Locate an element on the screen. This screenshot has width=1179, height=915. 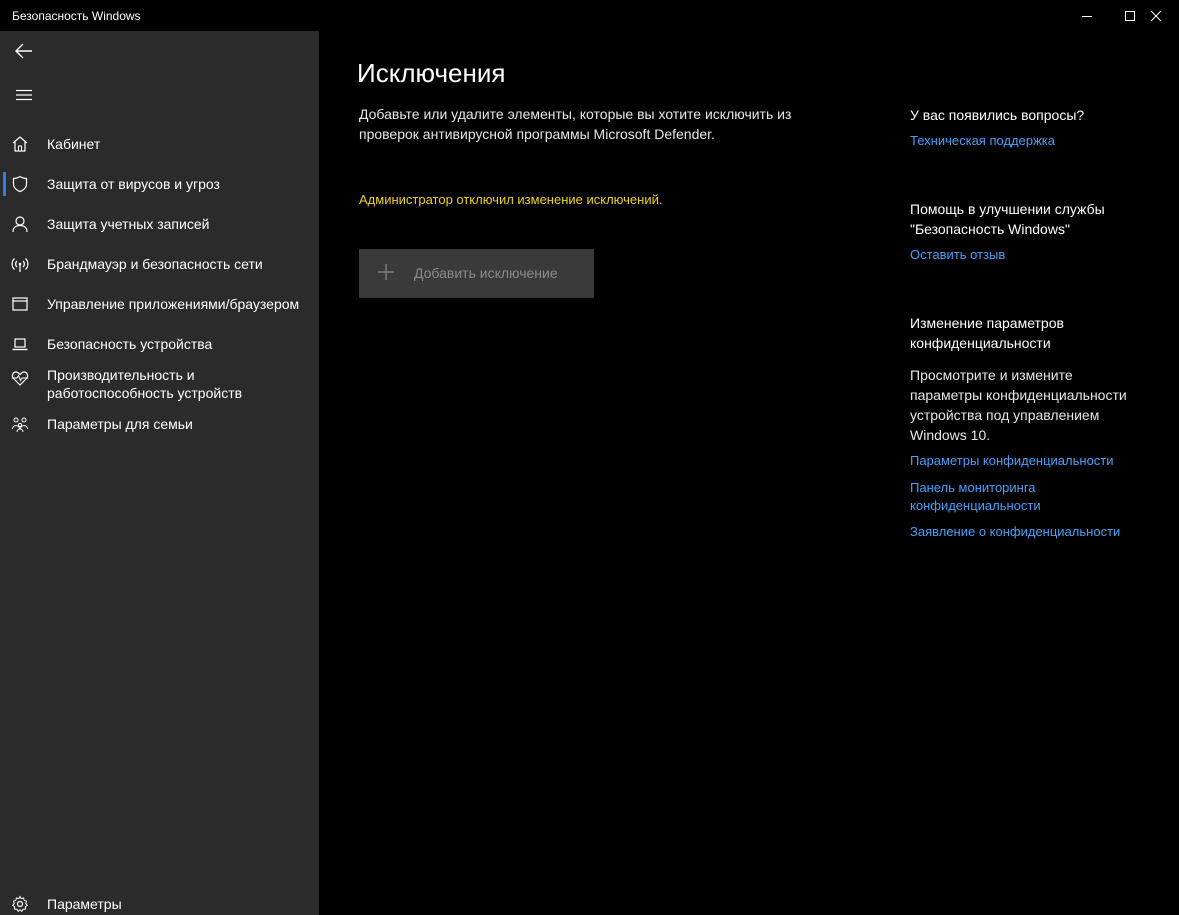
sidebar-item-label-line1: Производительность и is located at coordinates (121, 375).